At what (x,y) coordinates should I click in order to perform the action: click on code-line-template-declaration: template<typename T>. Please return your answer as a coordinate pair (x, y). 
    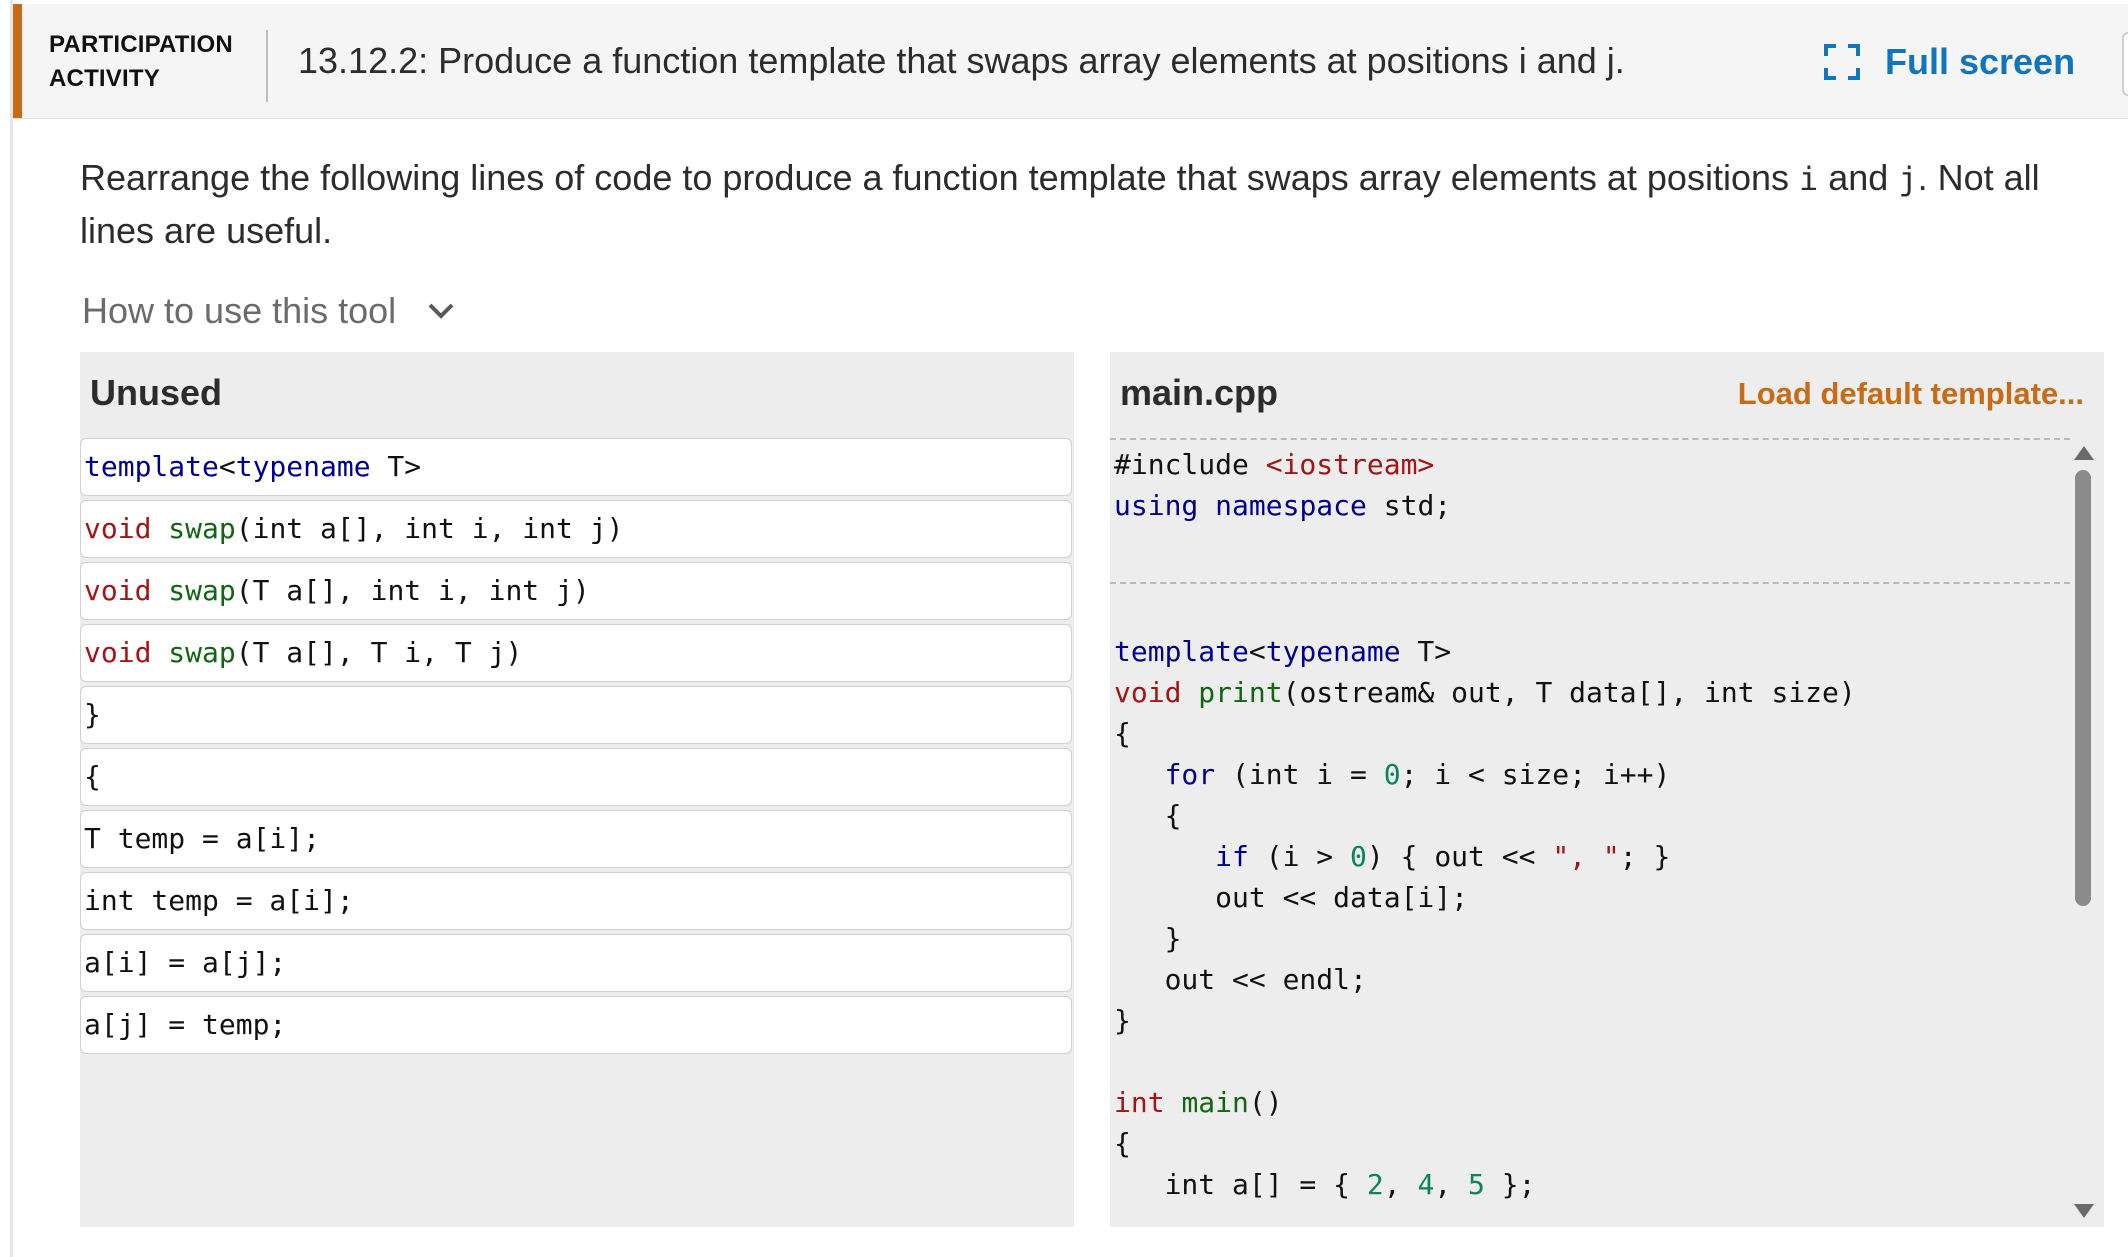
    Looking at the image, I should click on (576, 467).